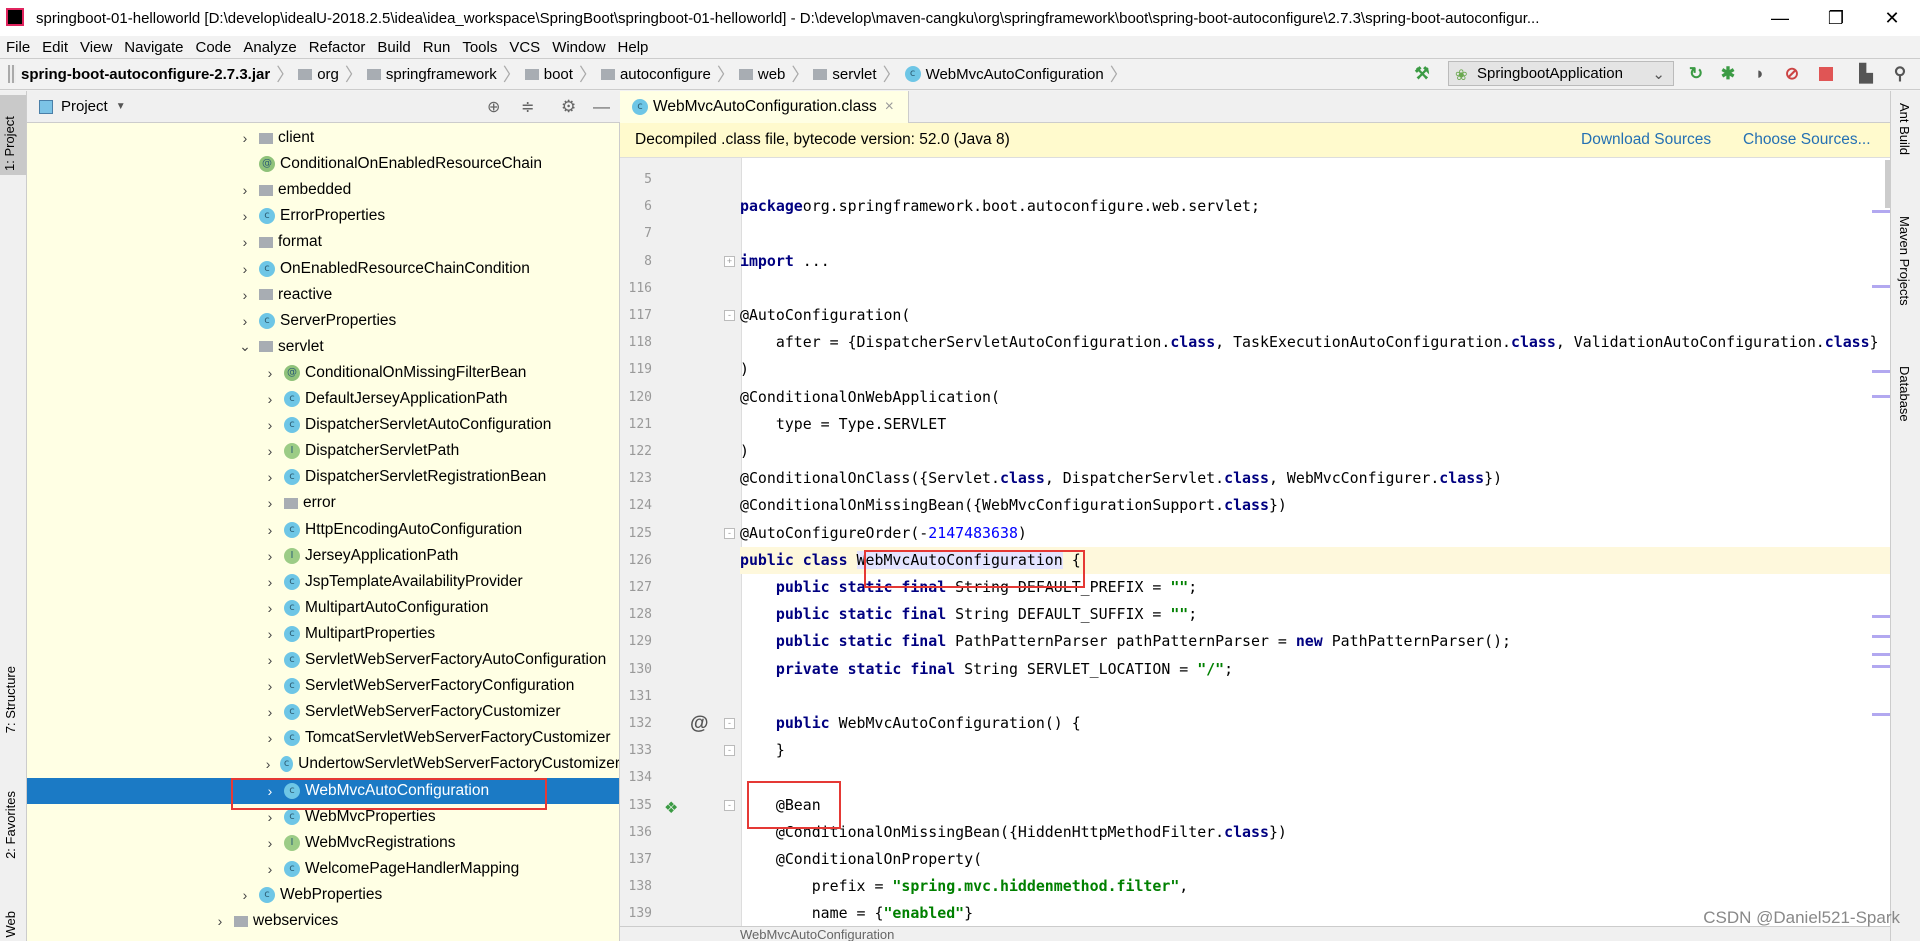  Describe the element at coordinates (323, 530) in the screenshot. I see `tree-item: › c HttpEncodingAutoConfiguration` at that location.